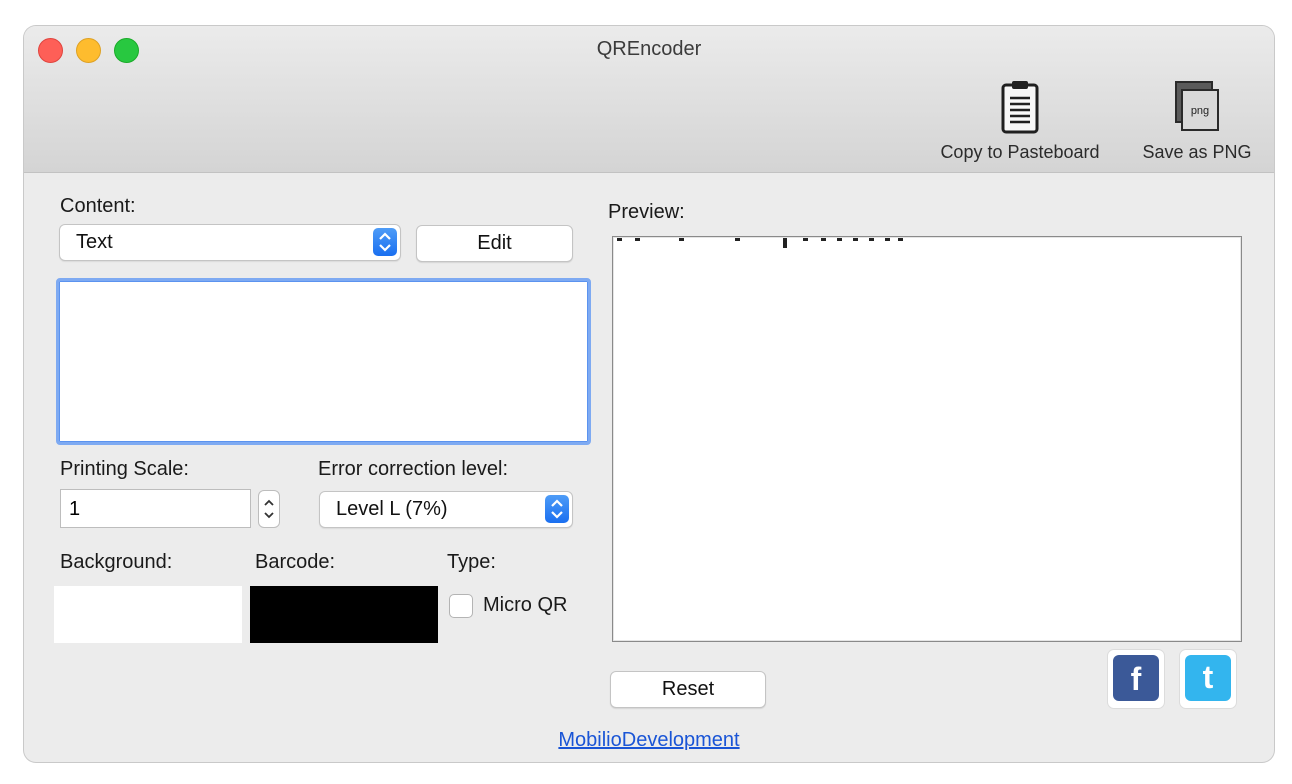 This screenshot has height=784, width=1292. What do you see at coordinates (1020, 152) in the screenshot?
I see `copy-to-pasteboard-label: Copy to Pasteboard` at bounding box center [1020, 152].